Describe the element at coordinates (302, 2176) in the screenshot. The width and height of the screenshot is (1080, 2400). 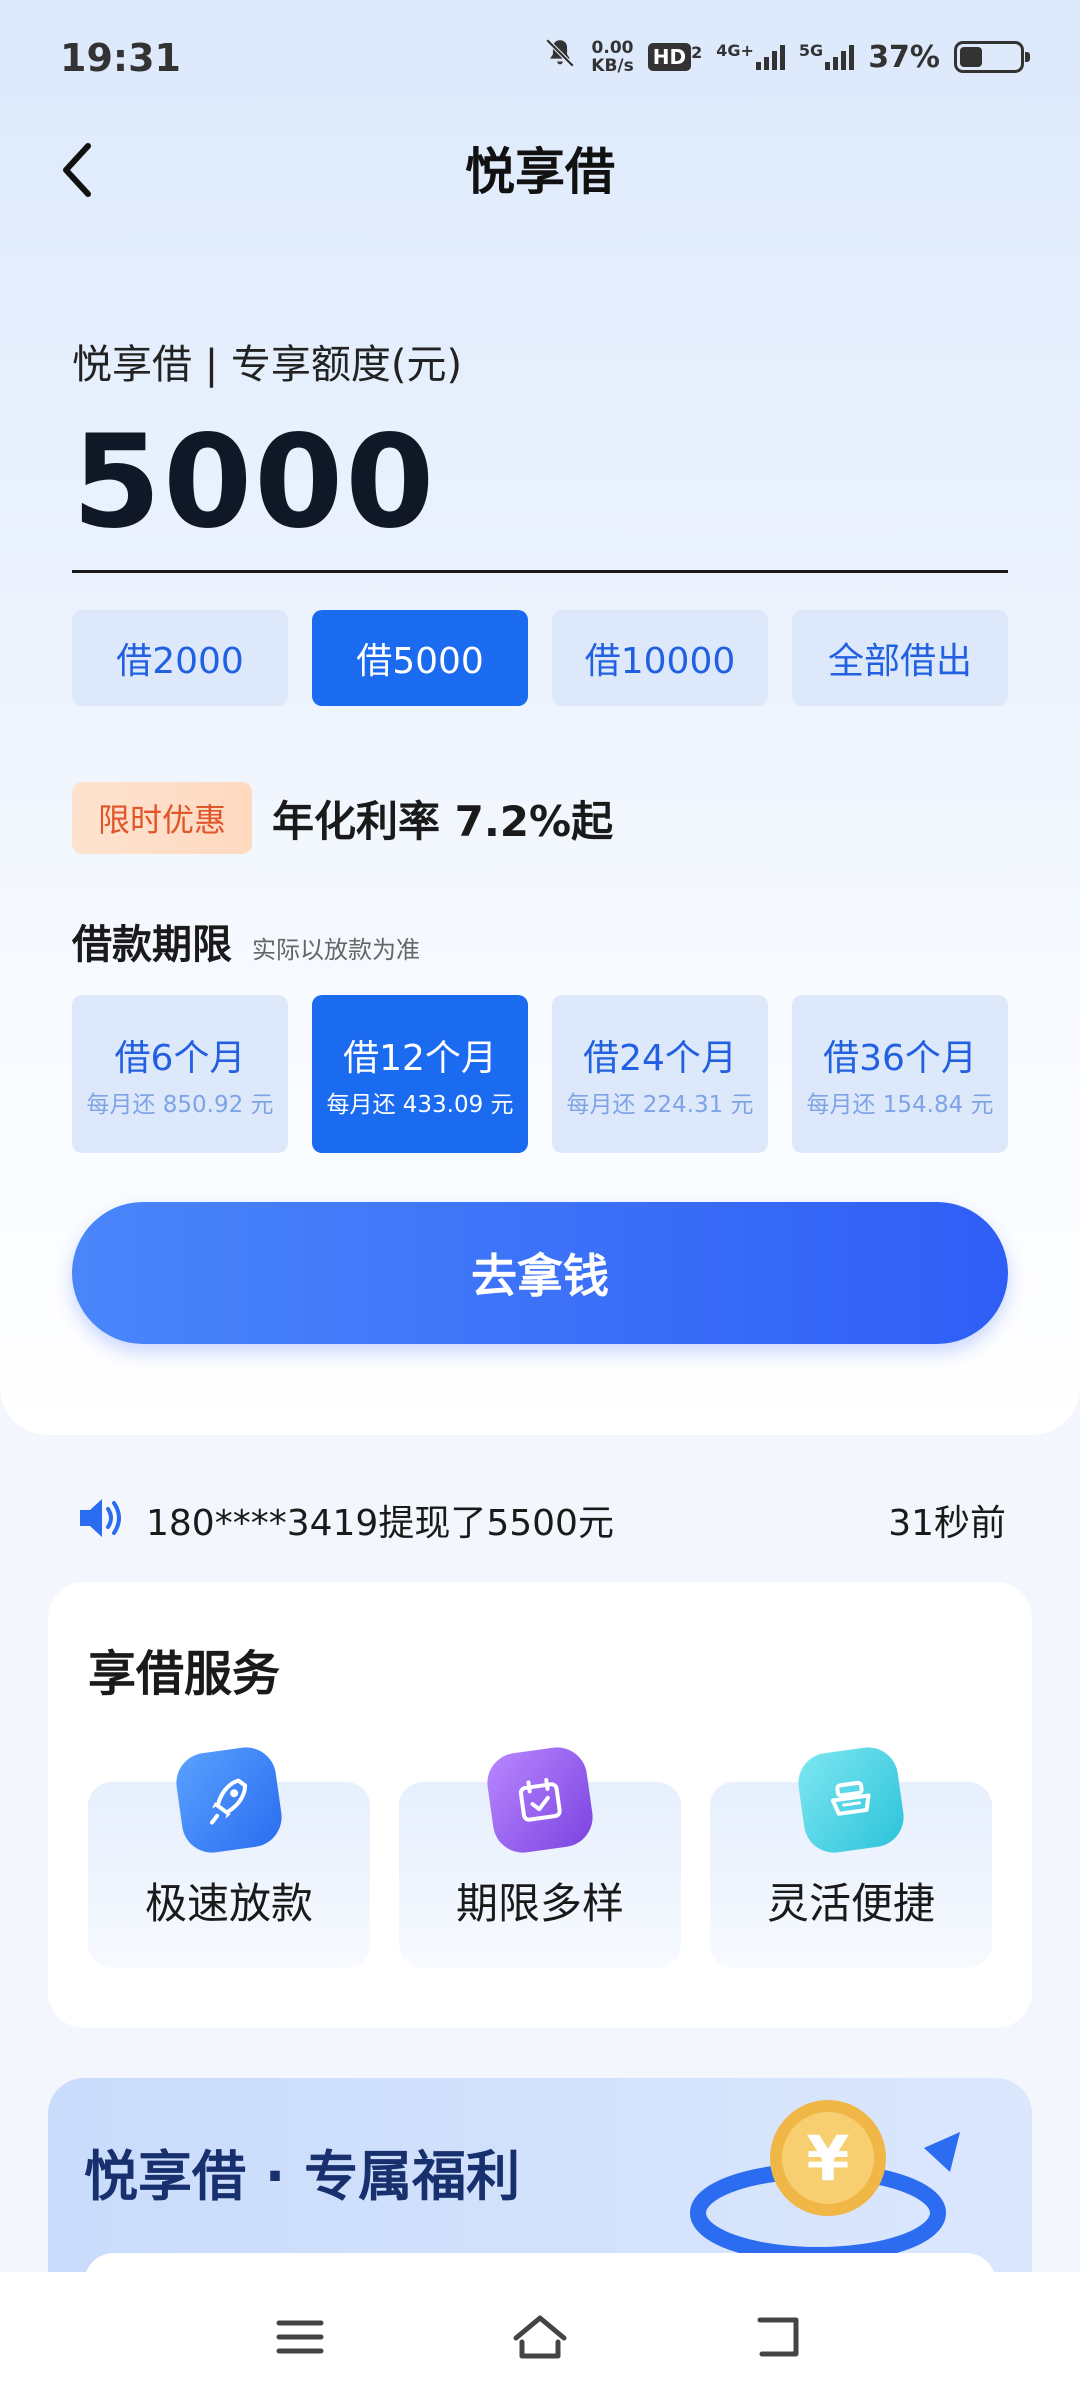
I see `benefits-title: 悦享借 · 专属福利` at that location.